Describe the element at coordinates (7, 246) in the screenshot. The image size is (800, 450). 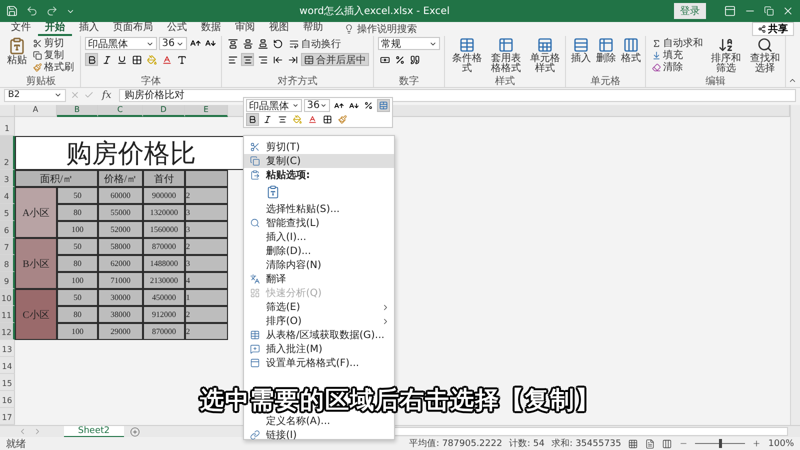
I see `row-header: 7` at that location.